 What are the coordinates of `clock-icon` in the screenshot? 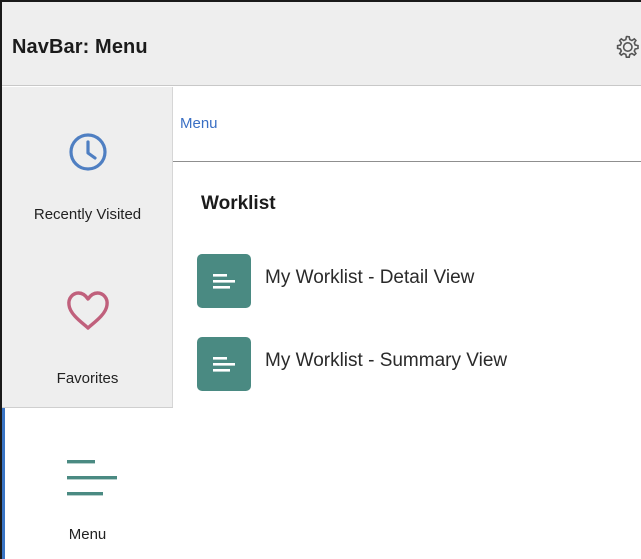 It's located at (88, 152).